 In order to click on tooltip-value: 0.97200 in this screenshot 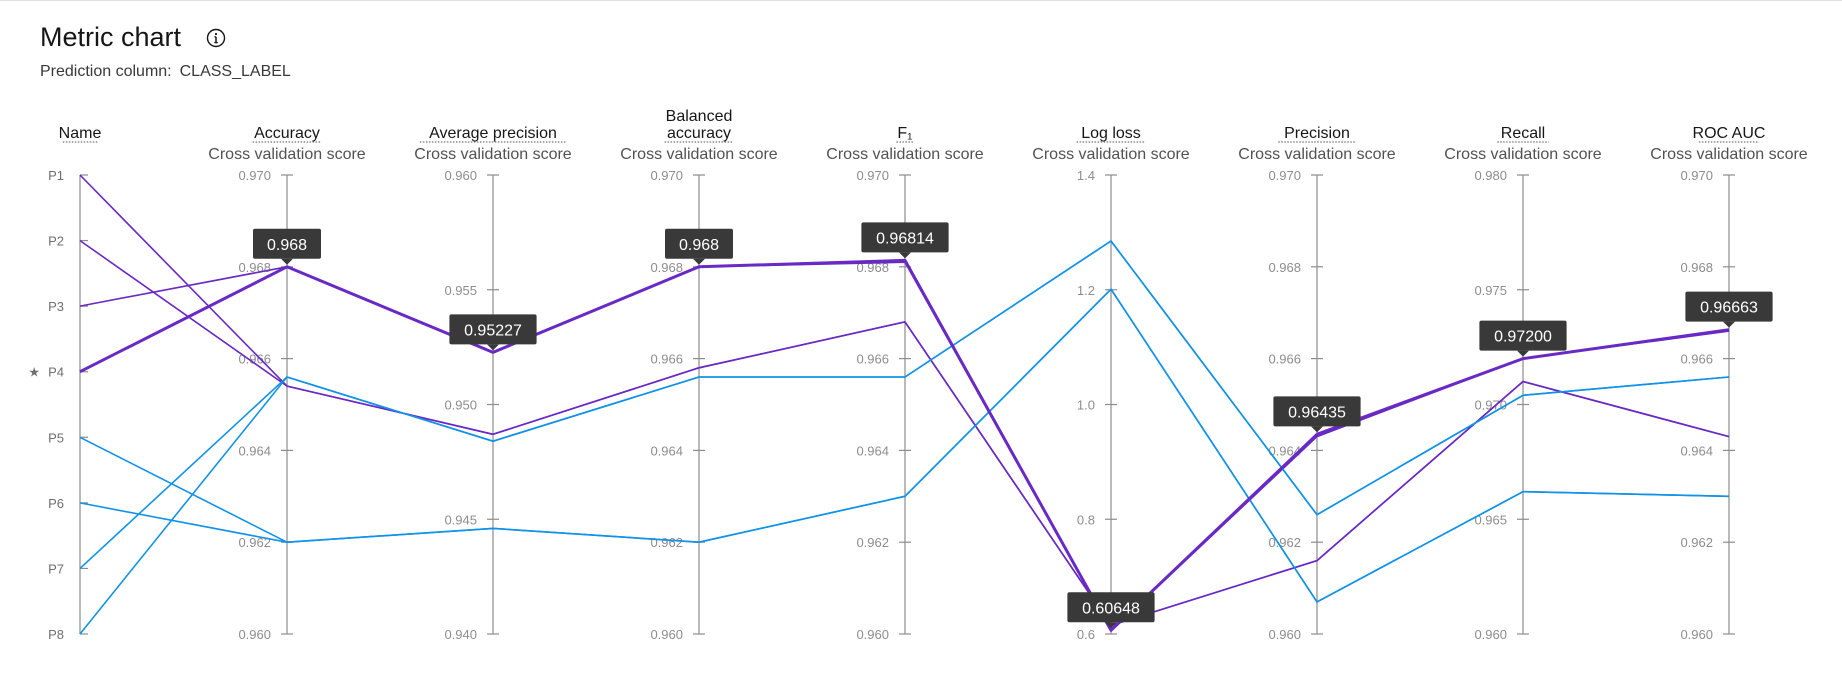, I will do `click(1523, 337)`.